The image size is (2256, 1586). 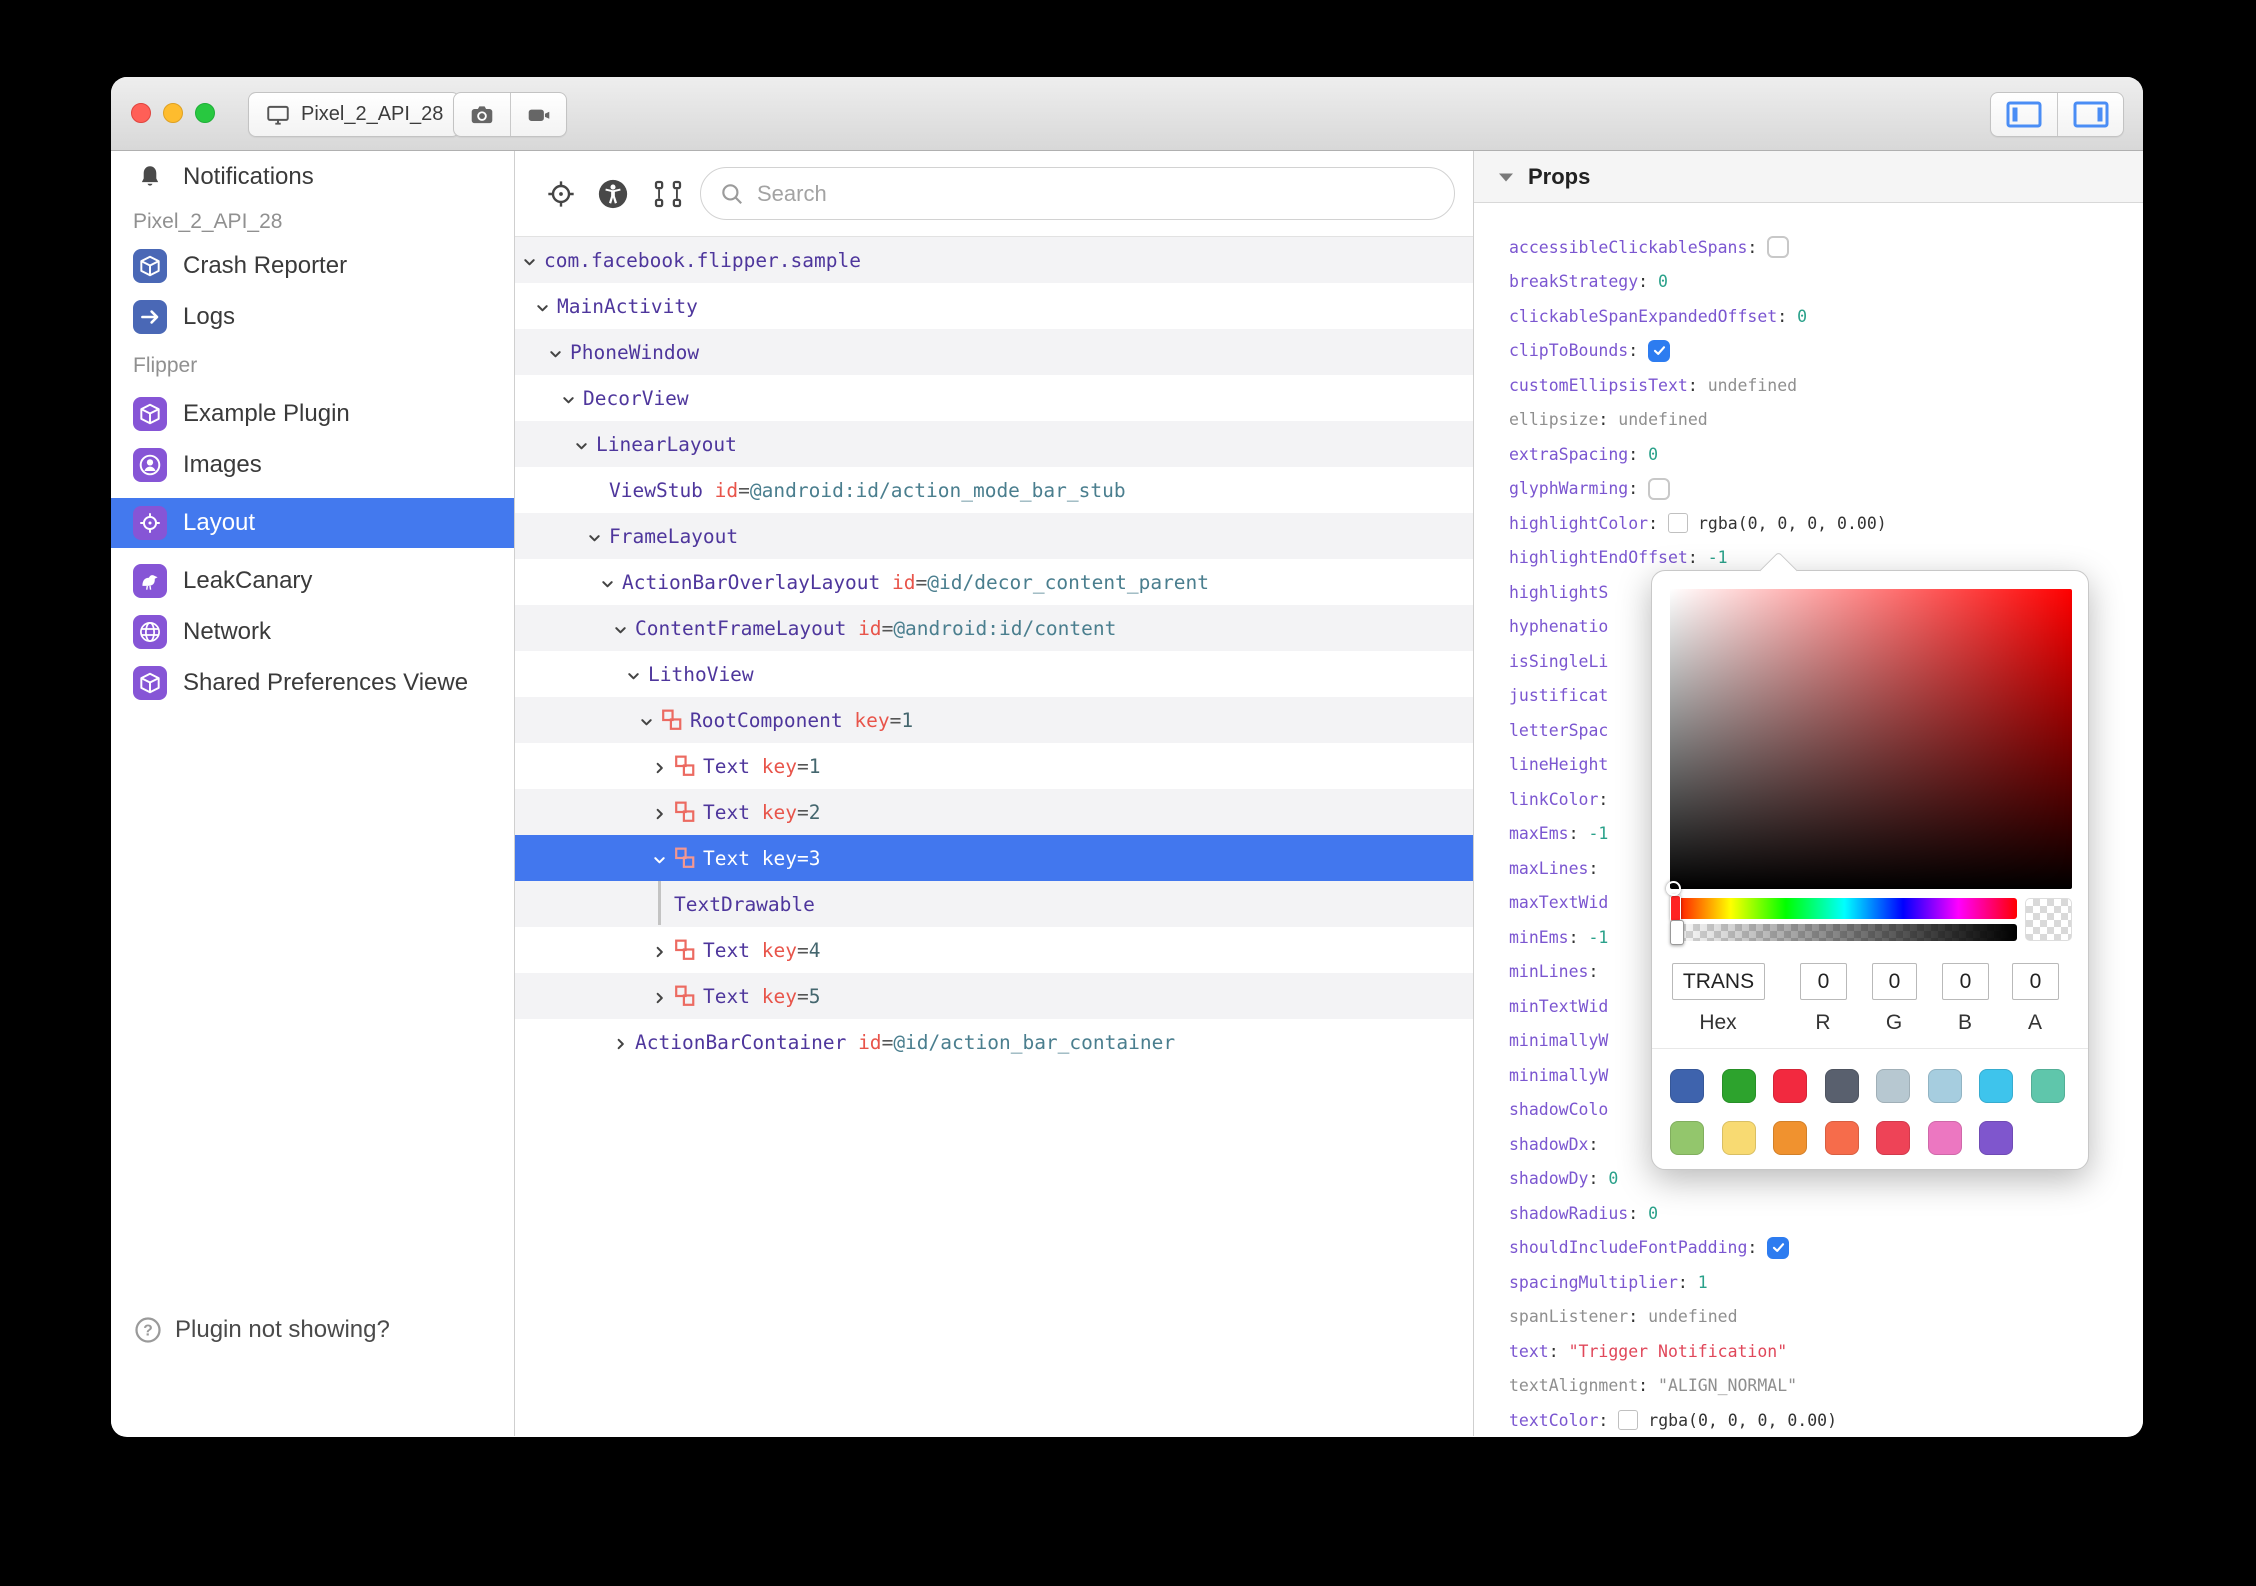 I want to click on saturation-cursor, so click(x=1673, y=888).